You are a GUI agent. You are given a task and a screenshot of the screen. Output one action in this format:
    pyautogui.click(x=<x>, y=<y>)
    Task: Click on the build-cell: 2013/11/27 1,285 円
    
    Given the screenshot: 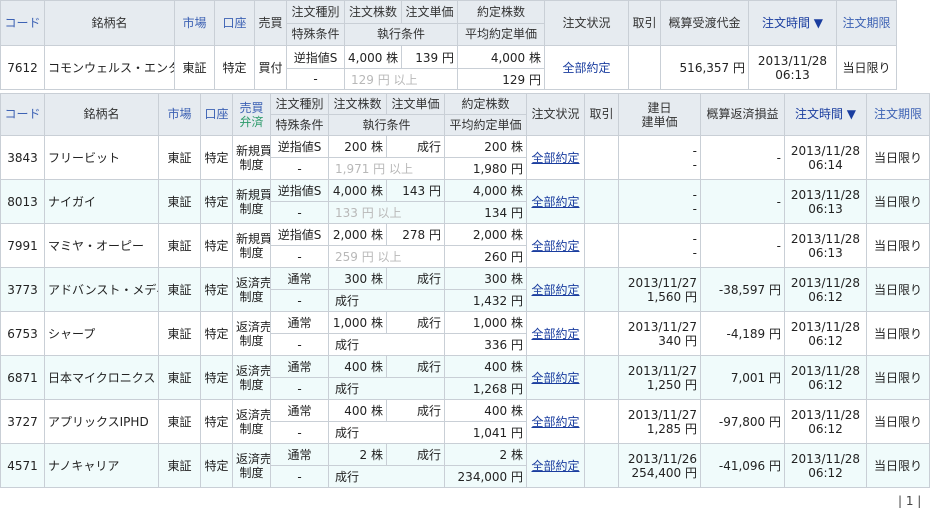 What is the action you would take?
    pyautogui.click(x=659, y=421)
    